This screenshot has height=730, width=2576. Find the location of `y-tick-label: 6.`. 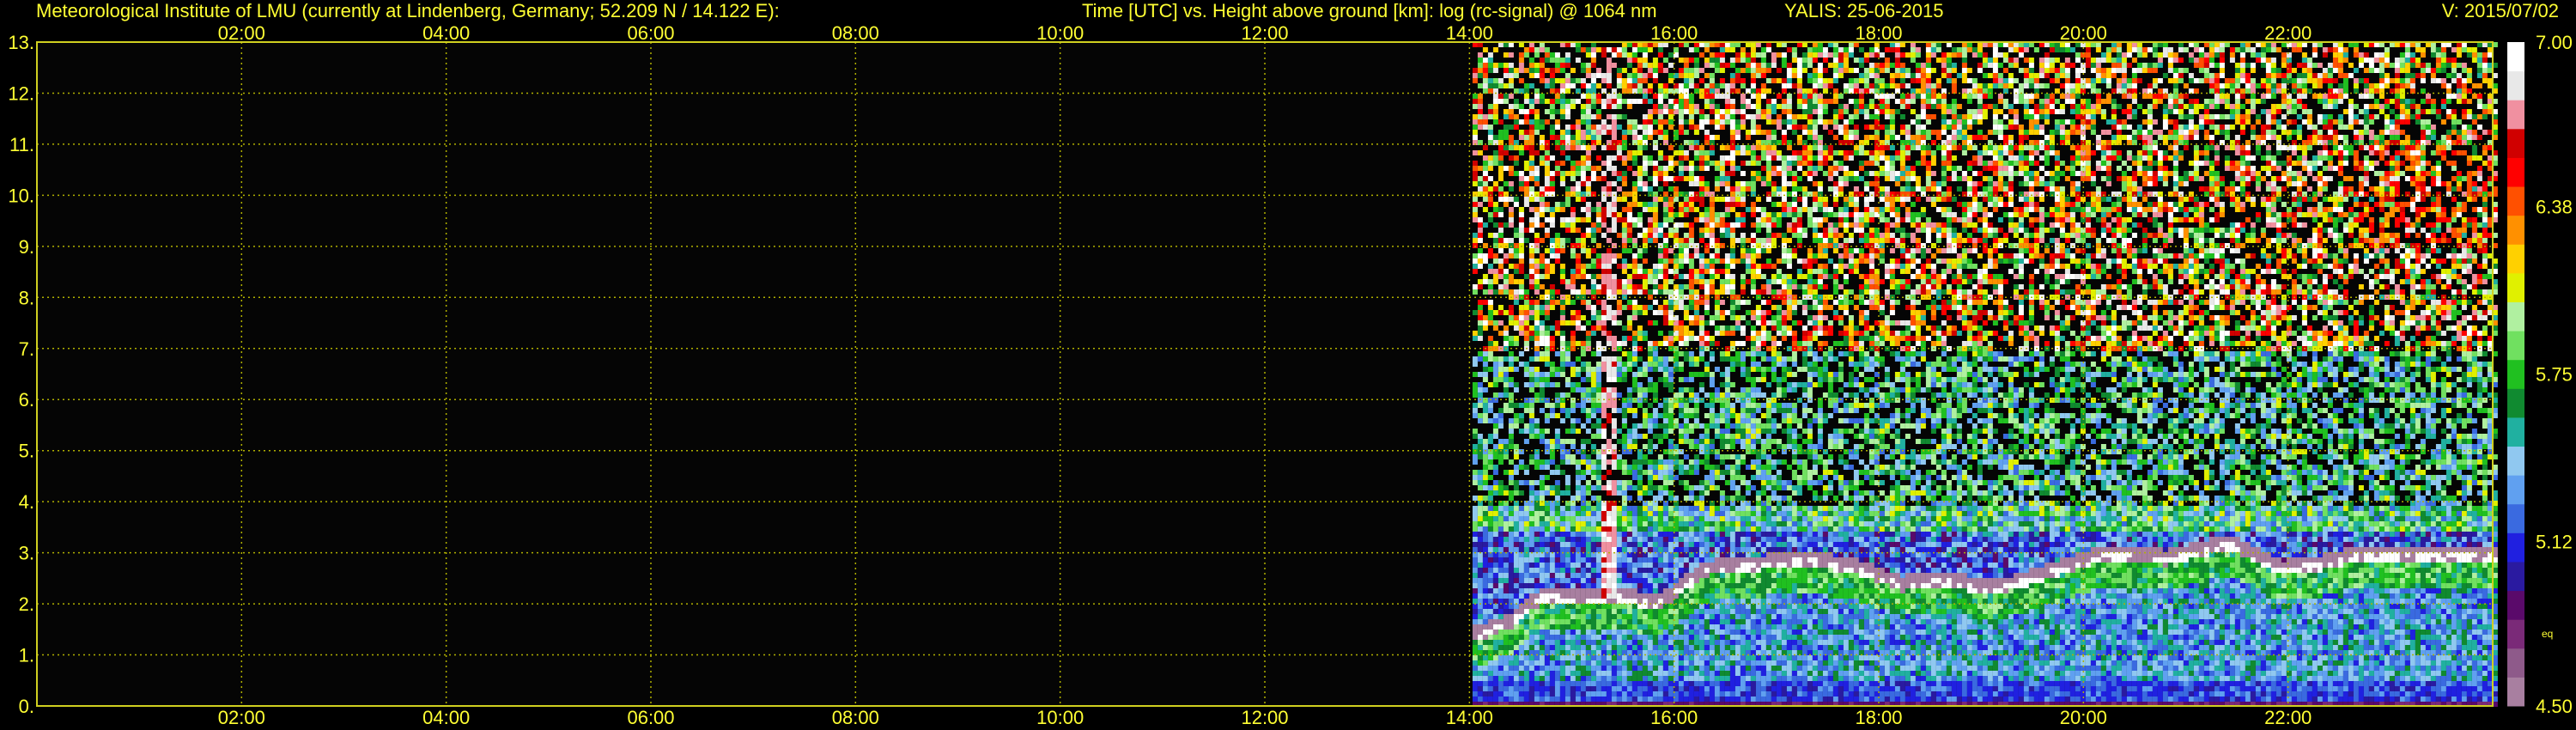

y-tick-label: 6. is located at coordinates (27, 400).